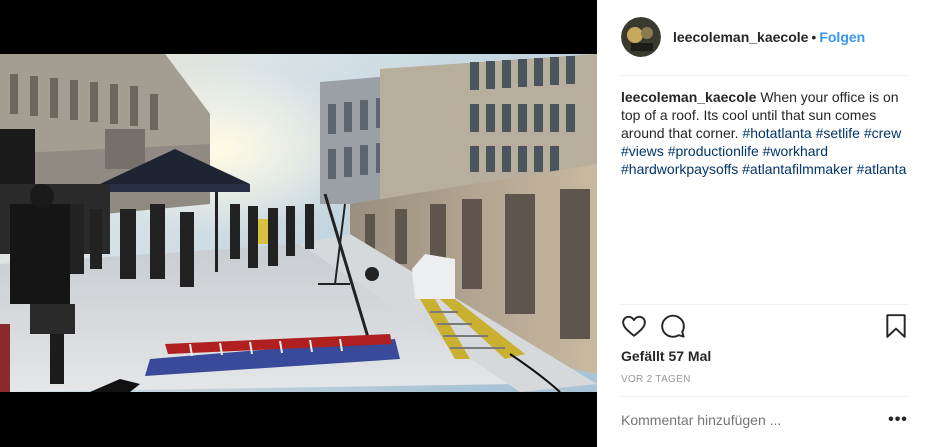 The width and height of the screenshot is (931, 447). I want to click on hashtag-link: #setlife, so click(838, 133).